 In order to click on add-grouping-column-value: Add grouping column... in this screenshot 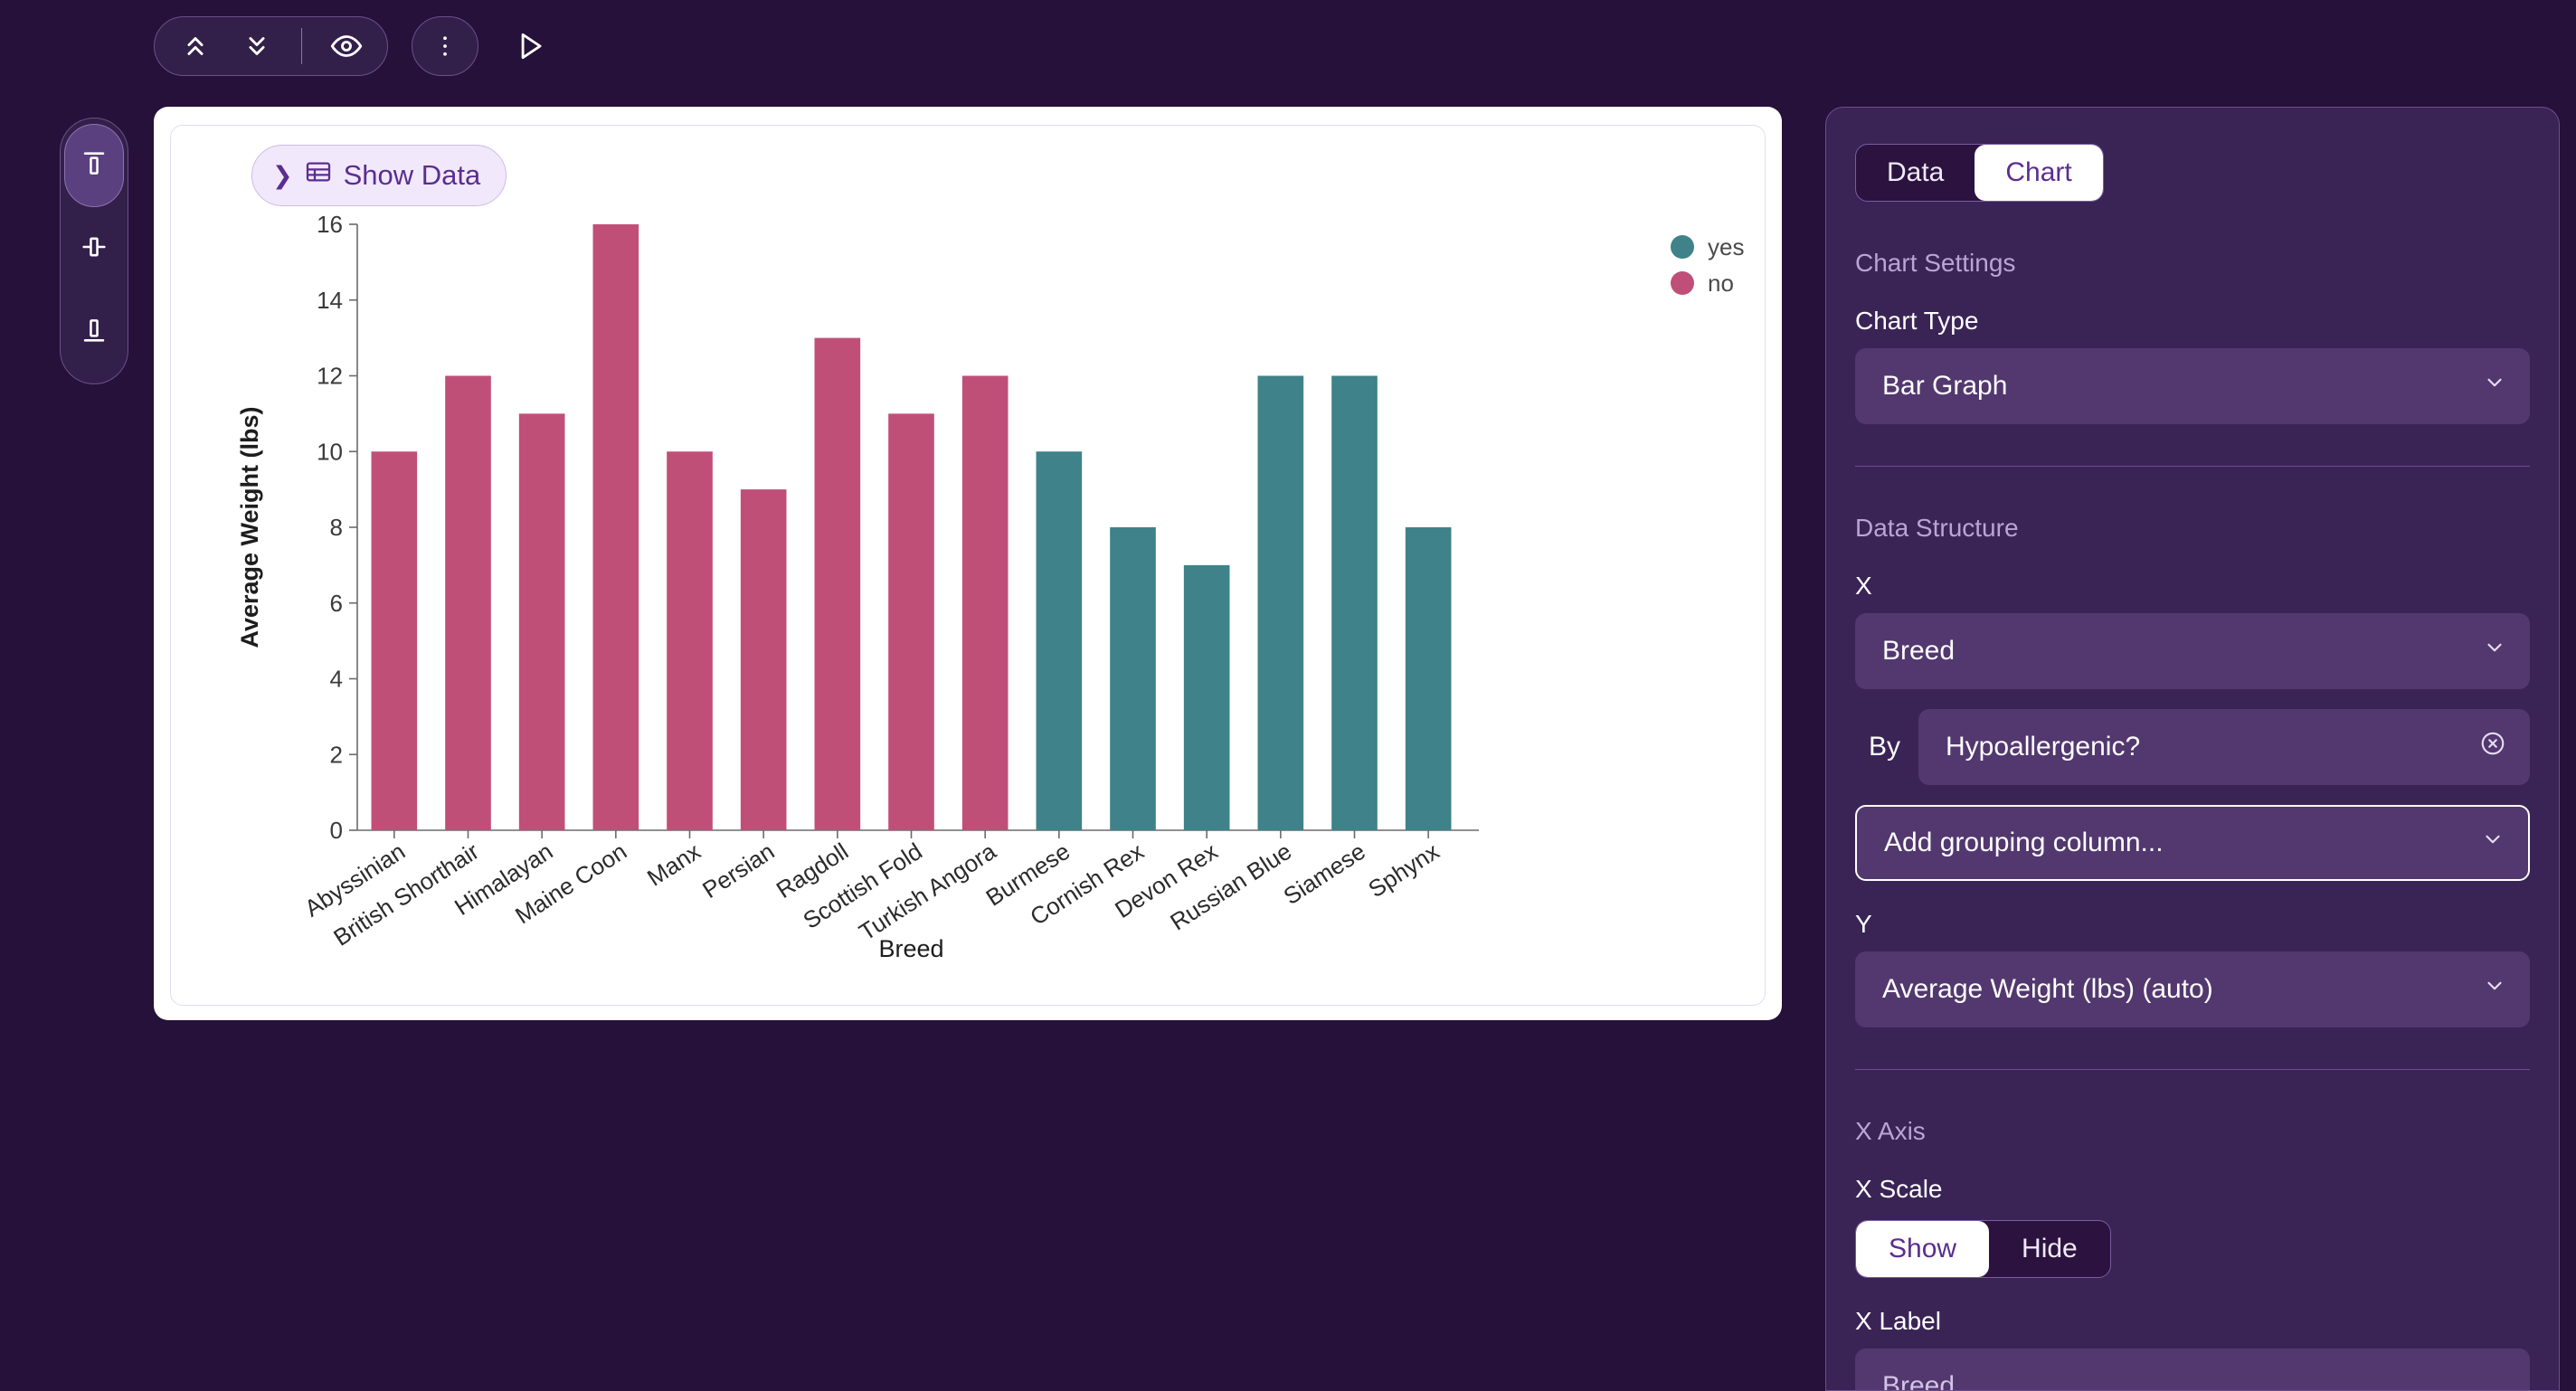, I will do `click(2024, 842)`.